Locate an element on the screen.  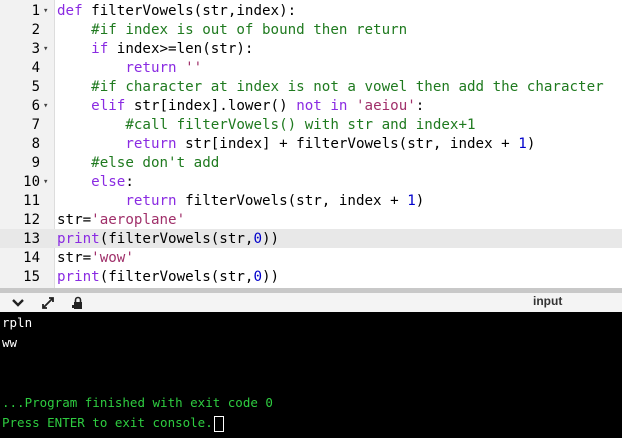
line-number: 14 is located at coordinates (31, 257).